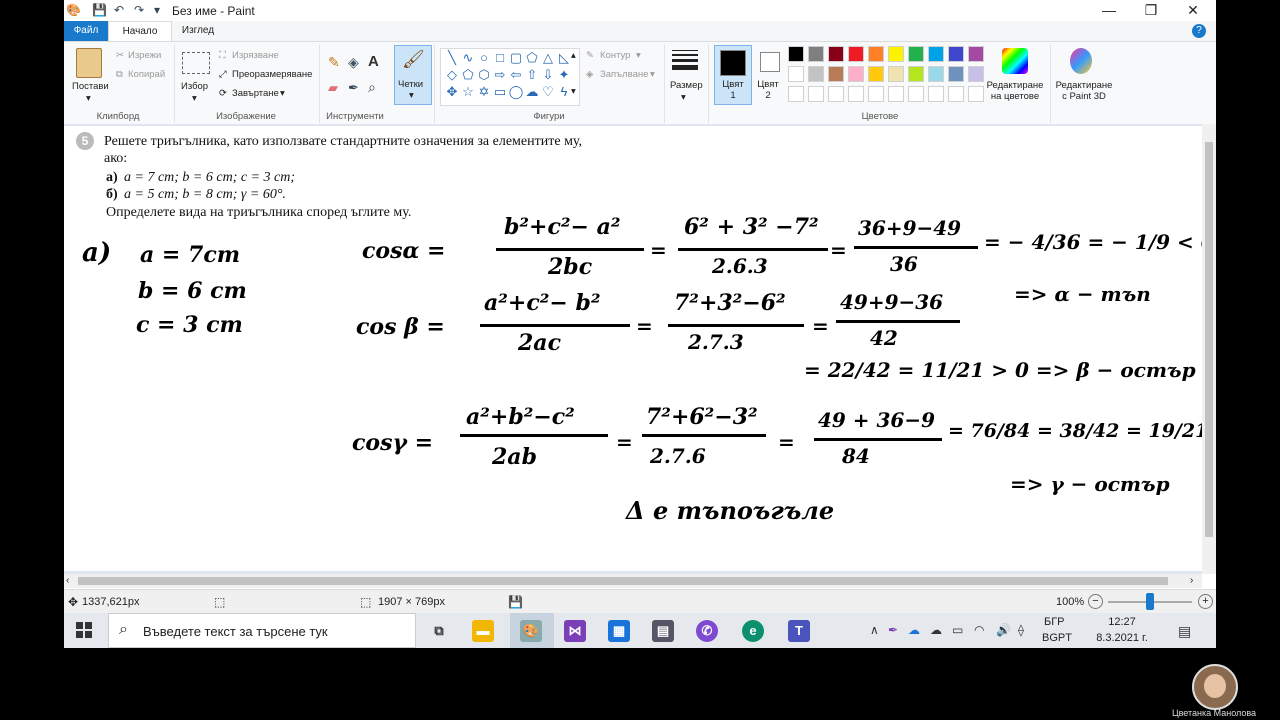  I want to click on volume-icon: 🔊, so click(1003, 630).